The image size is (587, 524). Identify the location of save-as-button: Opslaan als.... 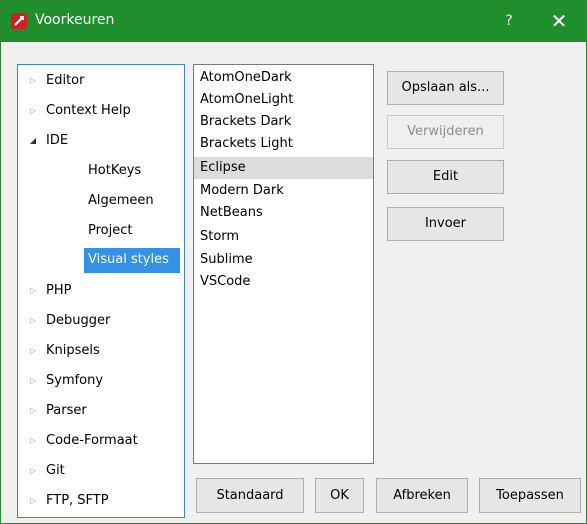
(445, 88).